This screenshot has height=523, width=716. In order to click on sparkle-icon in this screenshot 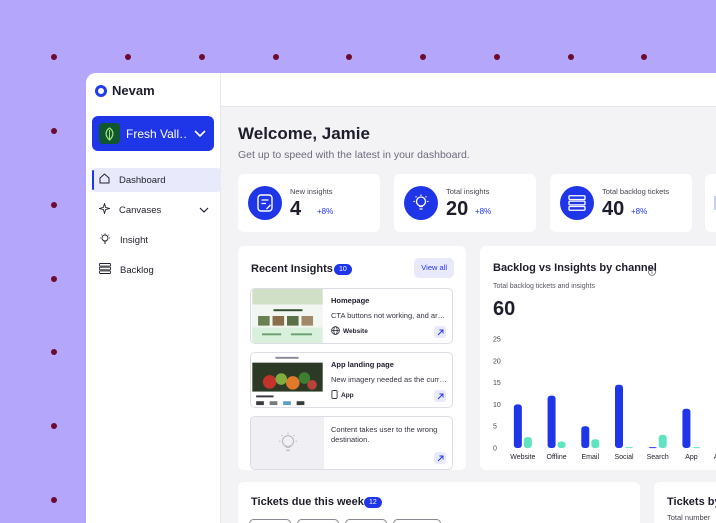, I will do `click(104, 209)`.